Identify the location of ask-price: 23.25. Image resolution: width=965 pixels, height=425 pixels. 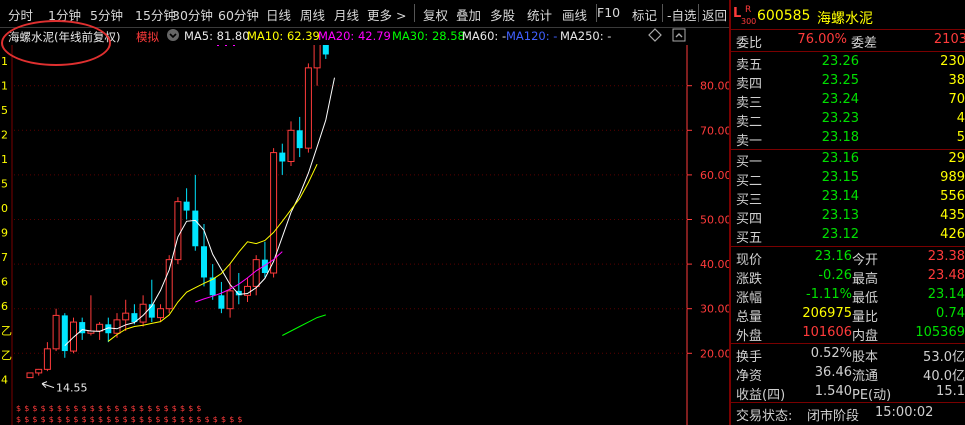
(840, 80).